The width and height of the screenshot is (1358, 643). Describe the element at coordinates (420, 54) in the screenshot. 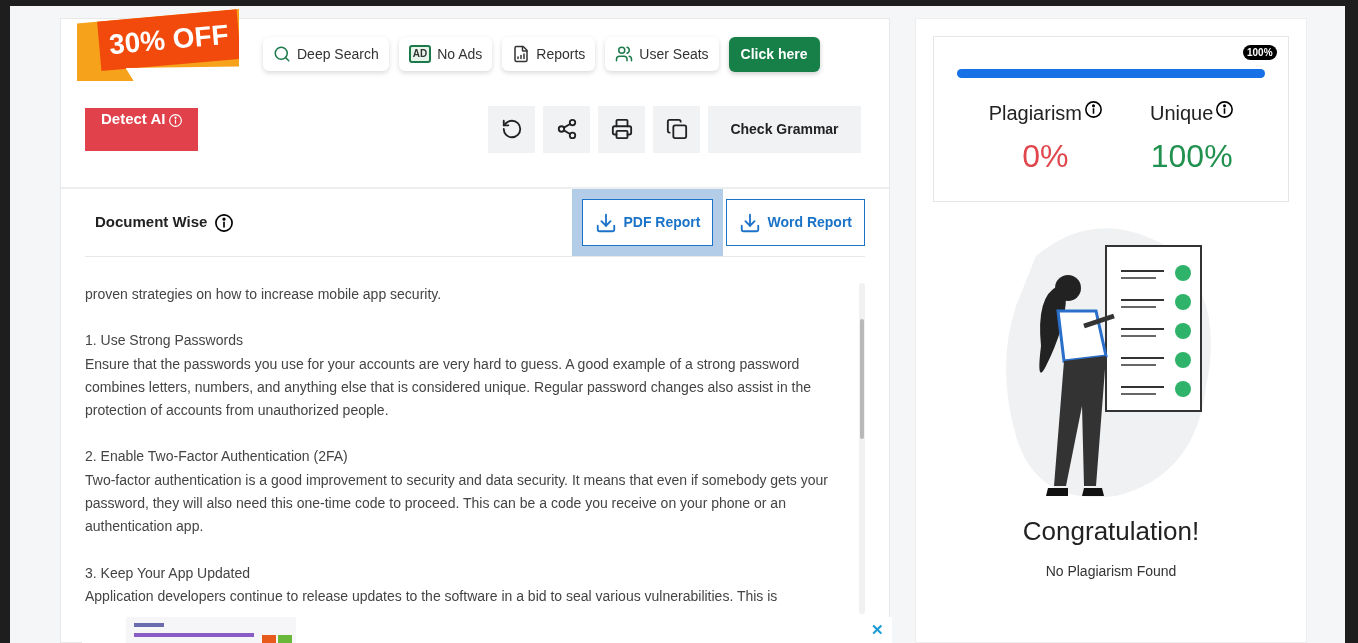

I see `ad-icon: AD` at that location.